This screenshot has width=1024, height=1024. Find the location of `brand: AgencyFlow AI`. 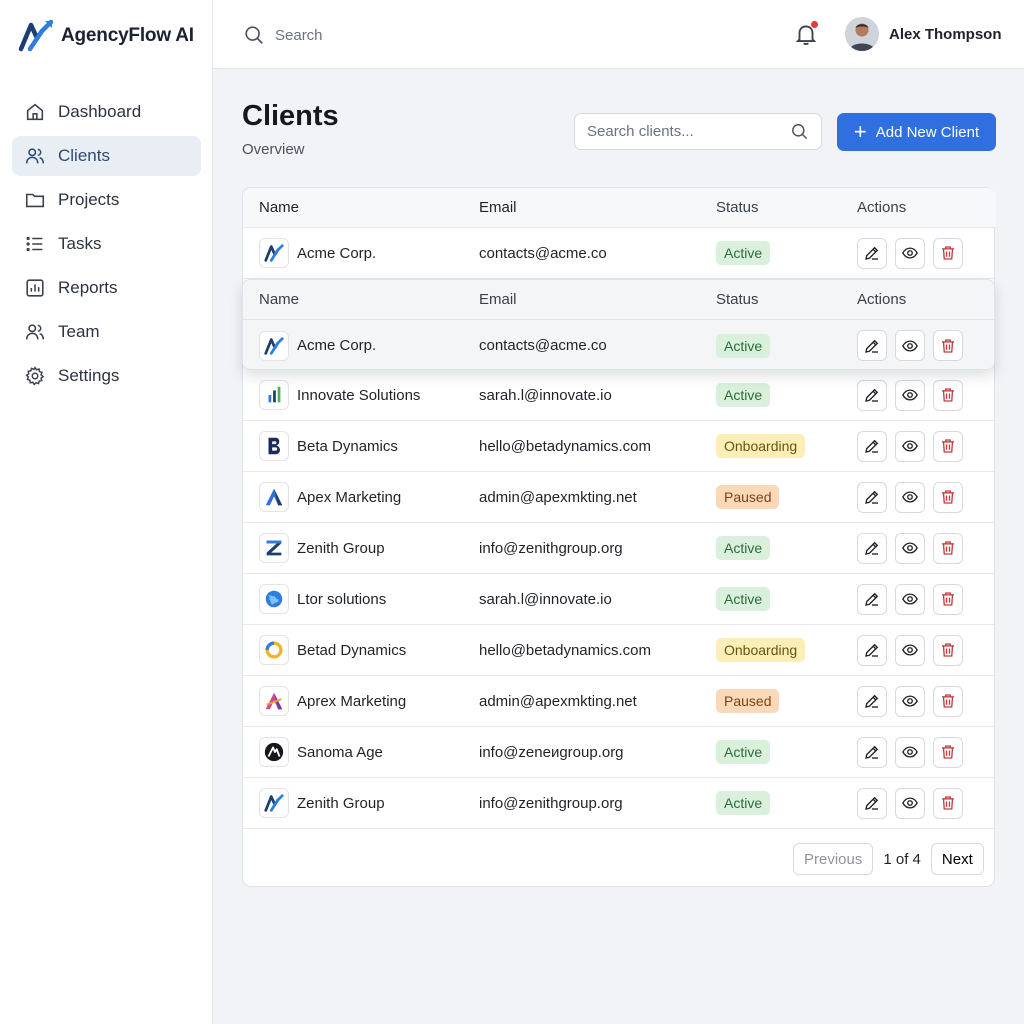

brand: AgencyFlow AI is located at coordinates (106, 36).